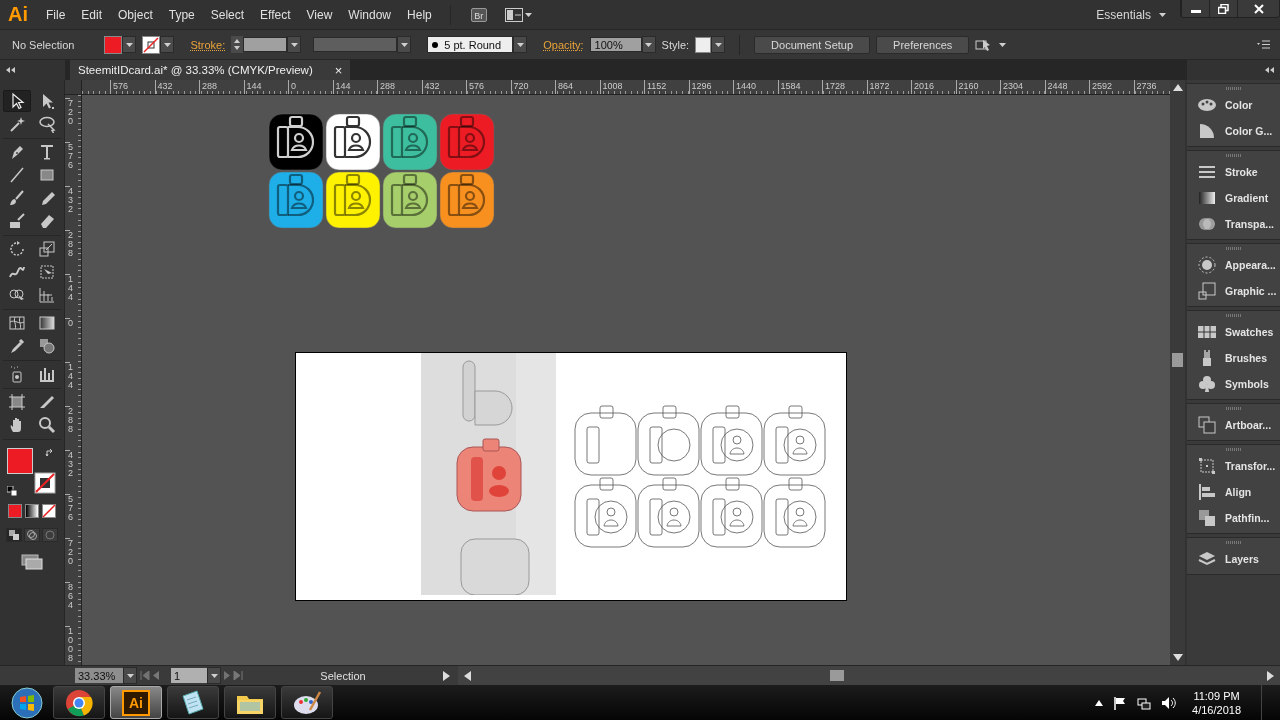  I want to click on caret-icon, so click(1003, 44).